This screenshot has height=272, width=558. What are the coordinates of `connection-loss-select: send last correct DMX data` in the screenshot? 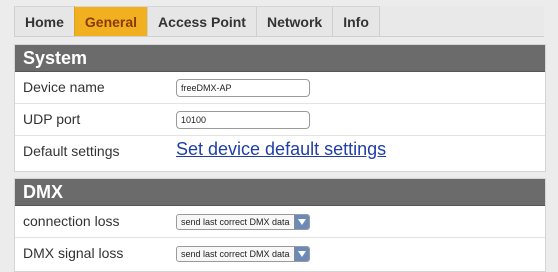 It's located at (243, 222).